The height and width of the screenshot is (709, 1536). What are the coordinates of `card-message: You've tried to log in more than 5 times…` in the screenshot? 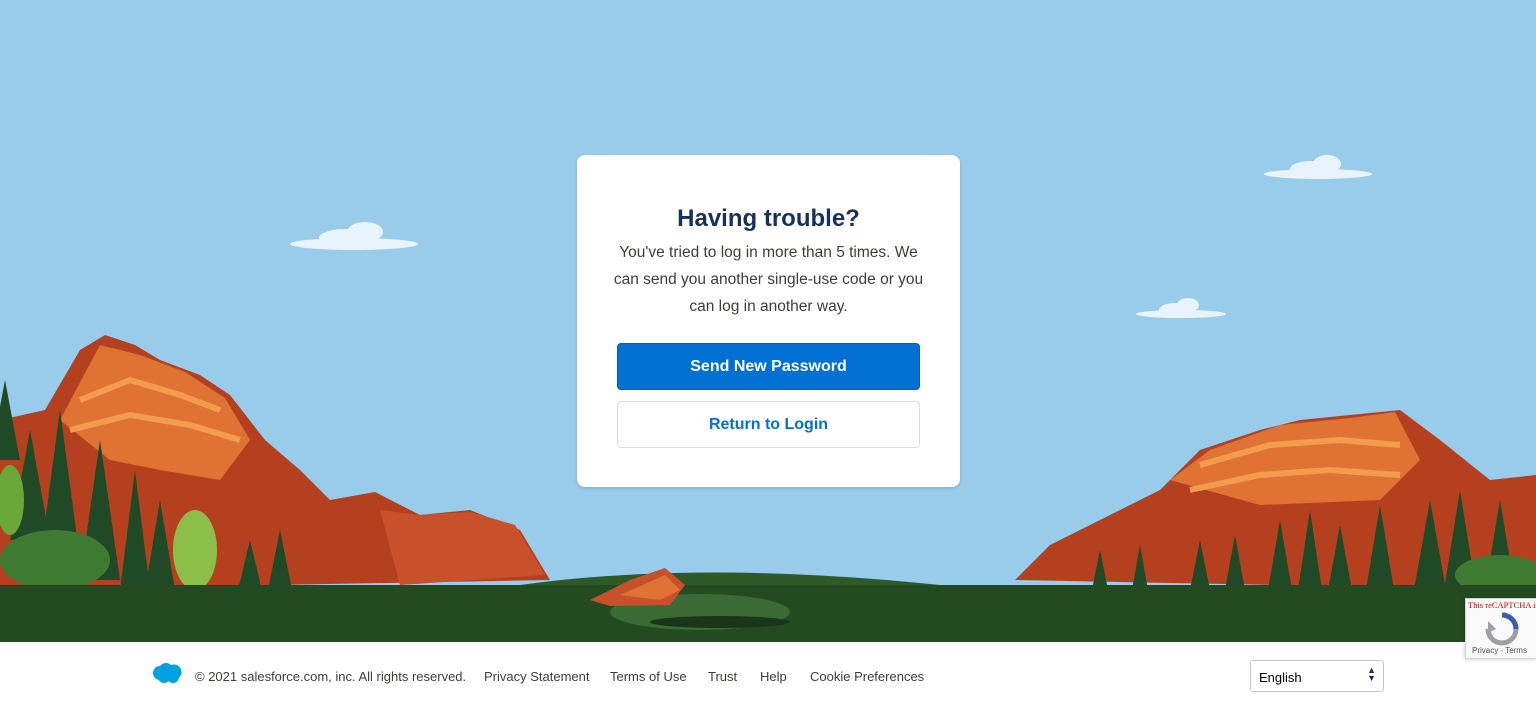 It's located at (768, 279).